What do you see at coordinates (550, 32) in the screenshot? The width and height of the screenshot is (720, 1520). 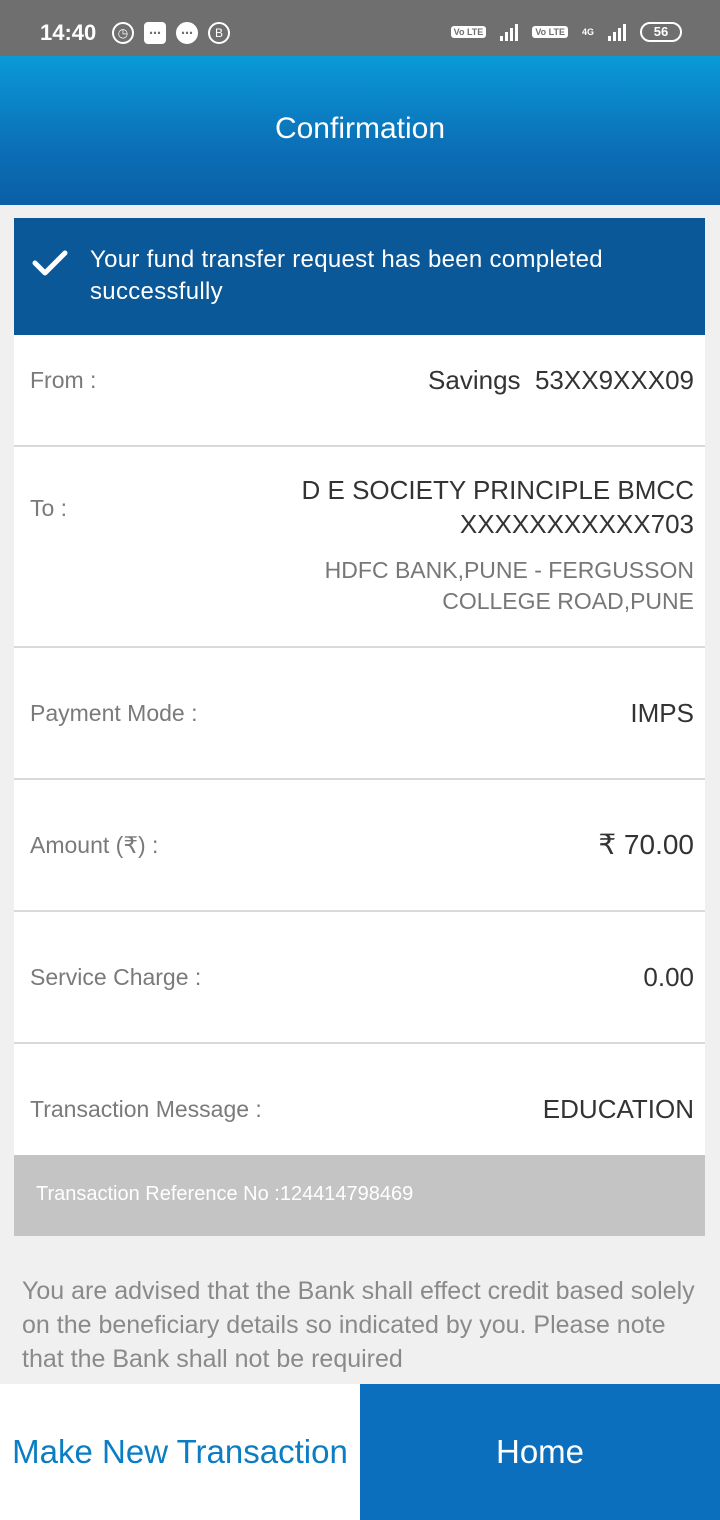 I see `volte-icon-2: Vo LTE` at bounding box center [550, 32].